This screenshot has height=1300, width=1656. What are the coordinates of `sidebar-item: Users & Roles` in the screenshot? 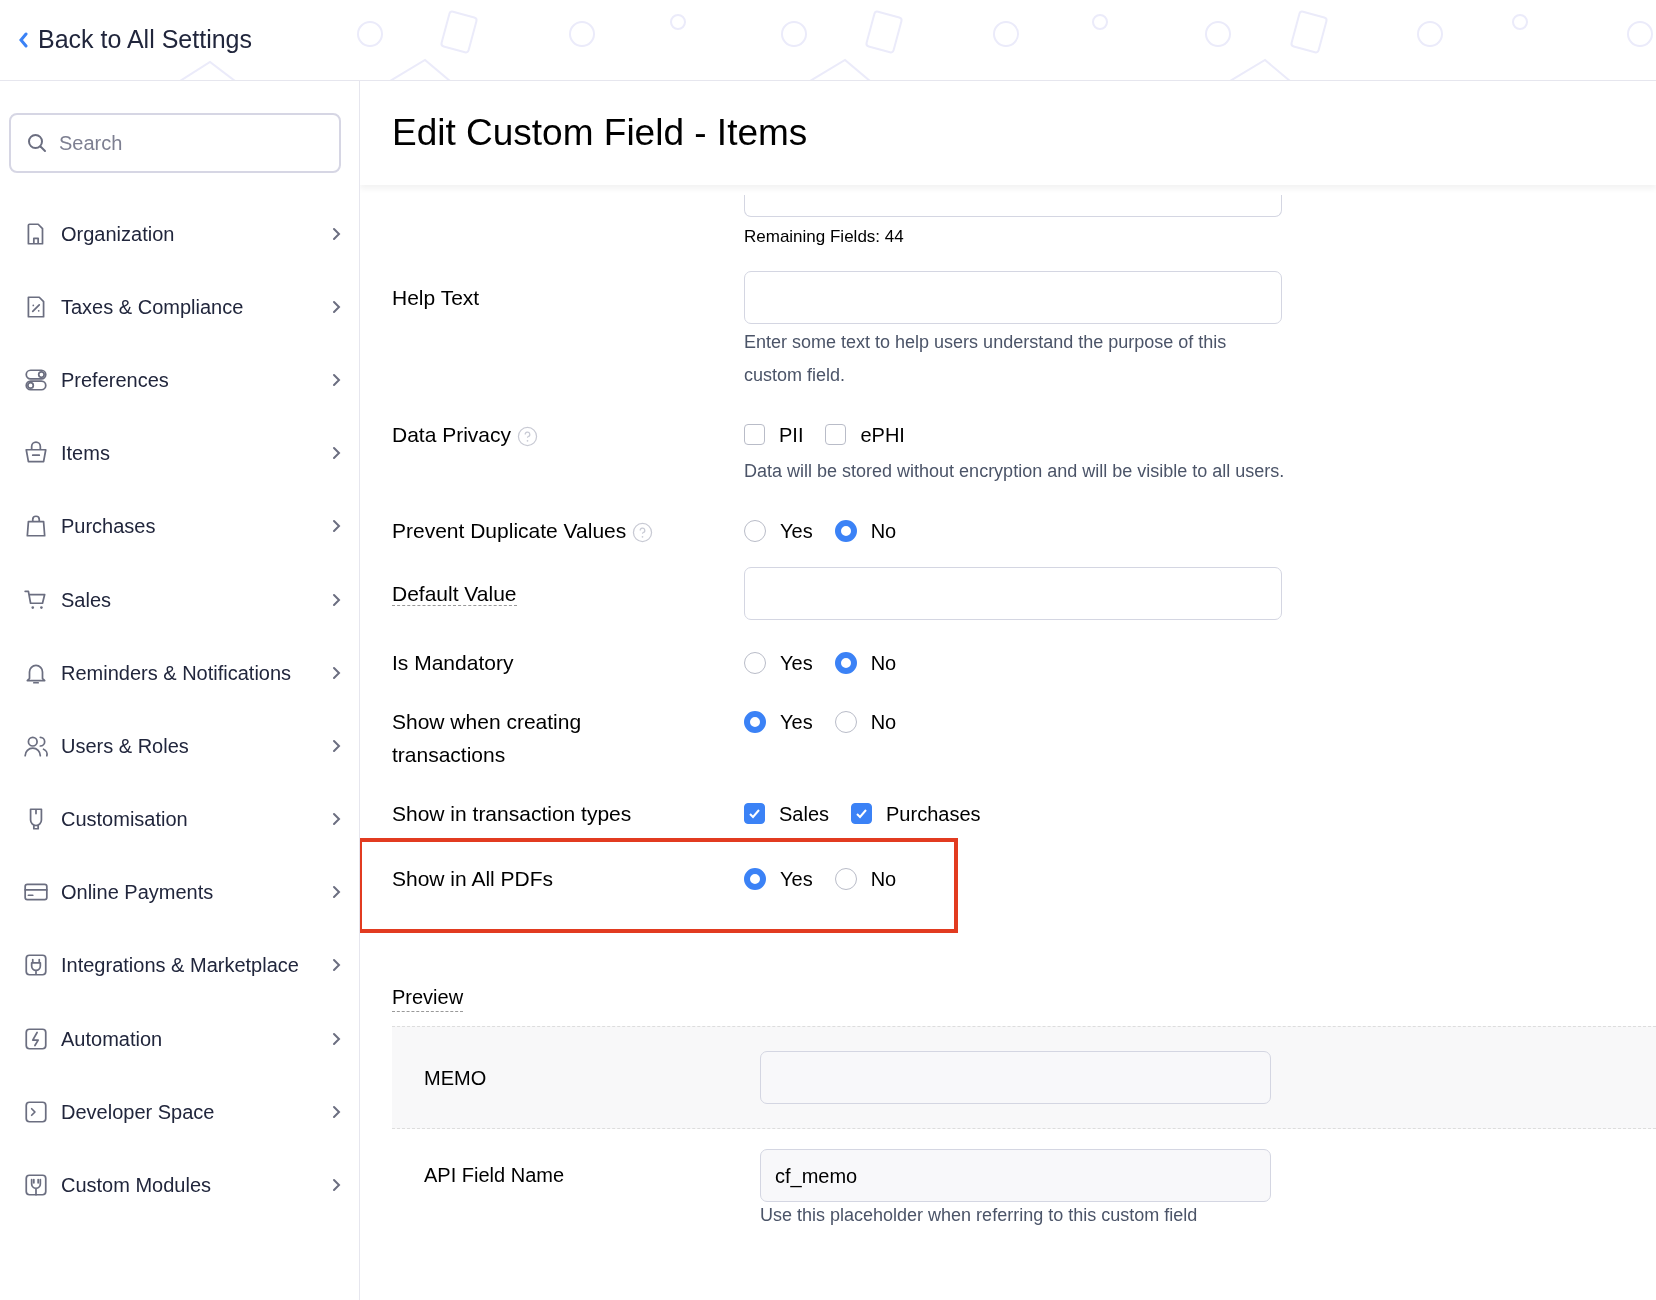 It's located at (175, 746).